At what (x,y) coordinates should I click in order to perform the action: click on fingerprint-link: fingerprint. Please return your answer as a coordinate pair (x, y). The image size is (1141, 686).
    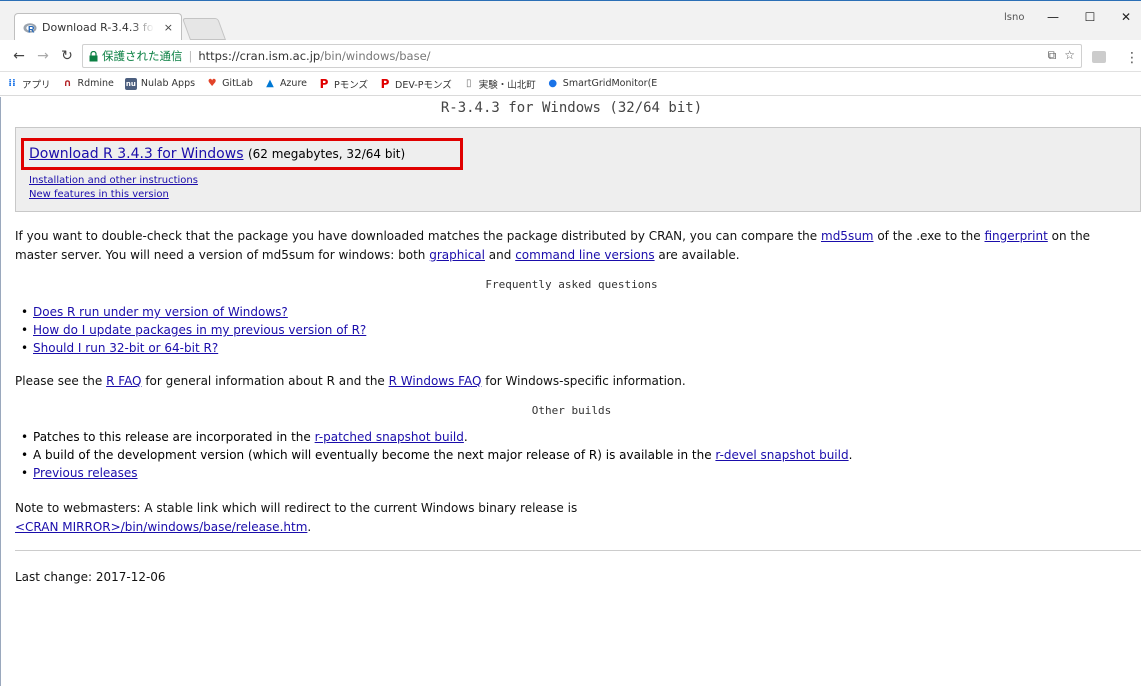
    Looking at the image, I should click on (1016, 236).